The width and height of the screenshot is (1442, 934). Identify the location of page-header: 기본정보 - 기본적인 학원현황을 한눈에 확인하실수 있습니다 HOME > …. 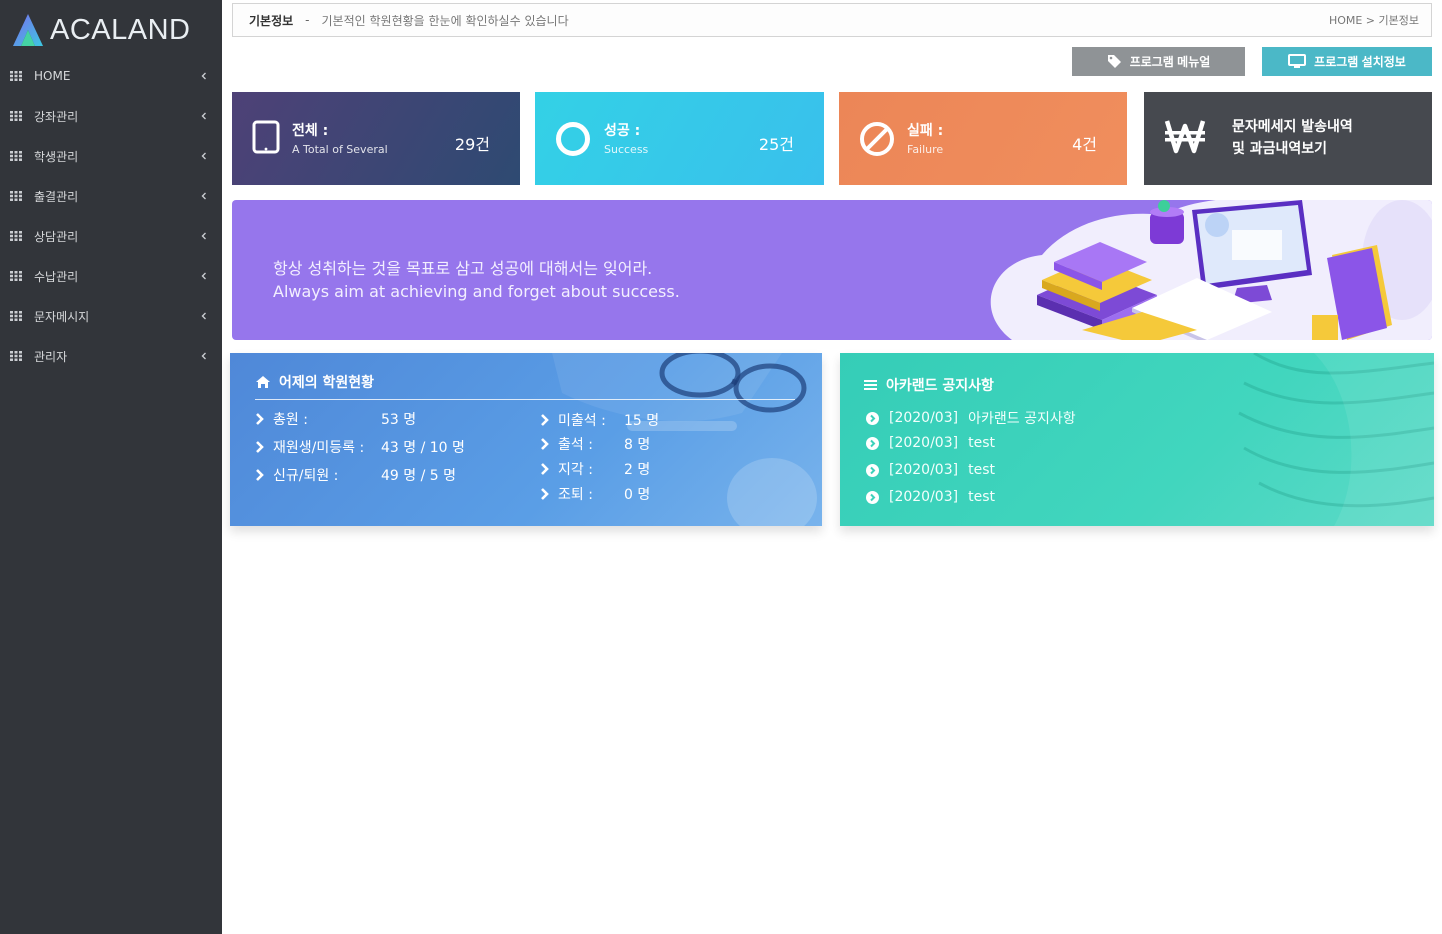
(832, 20).